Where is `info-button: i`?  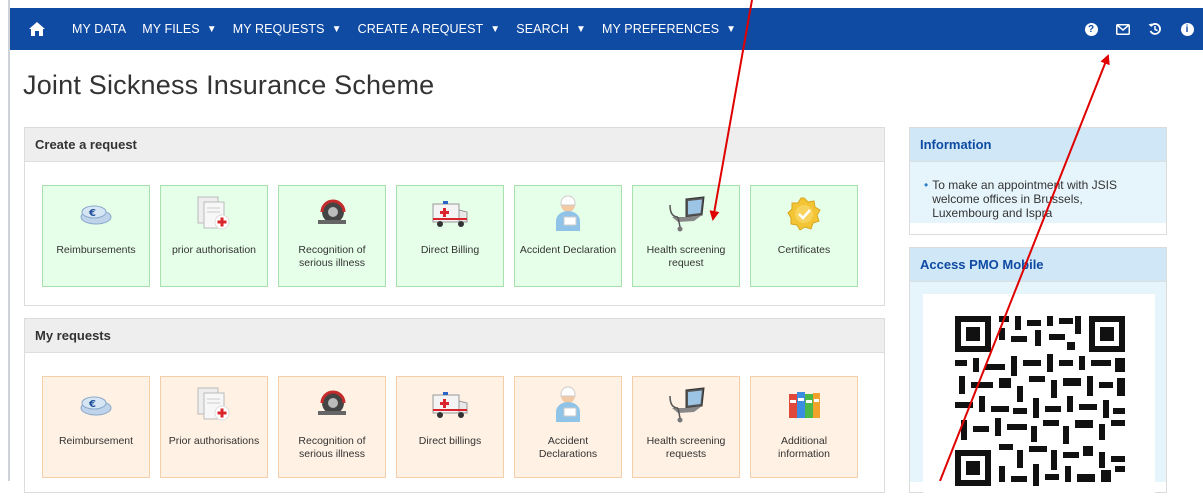 info-button: i is located at coordinates (1187, 29).